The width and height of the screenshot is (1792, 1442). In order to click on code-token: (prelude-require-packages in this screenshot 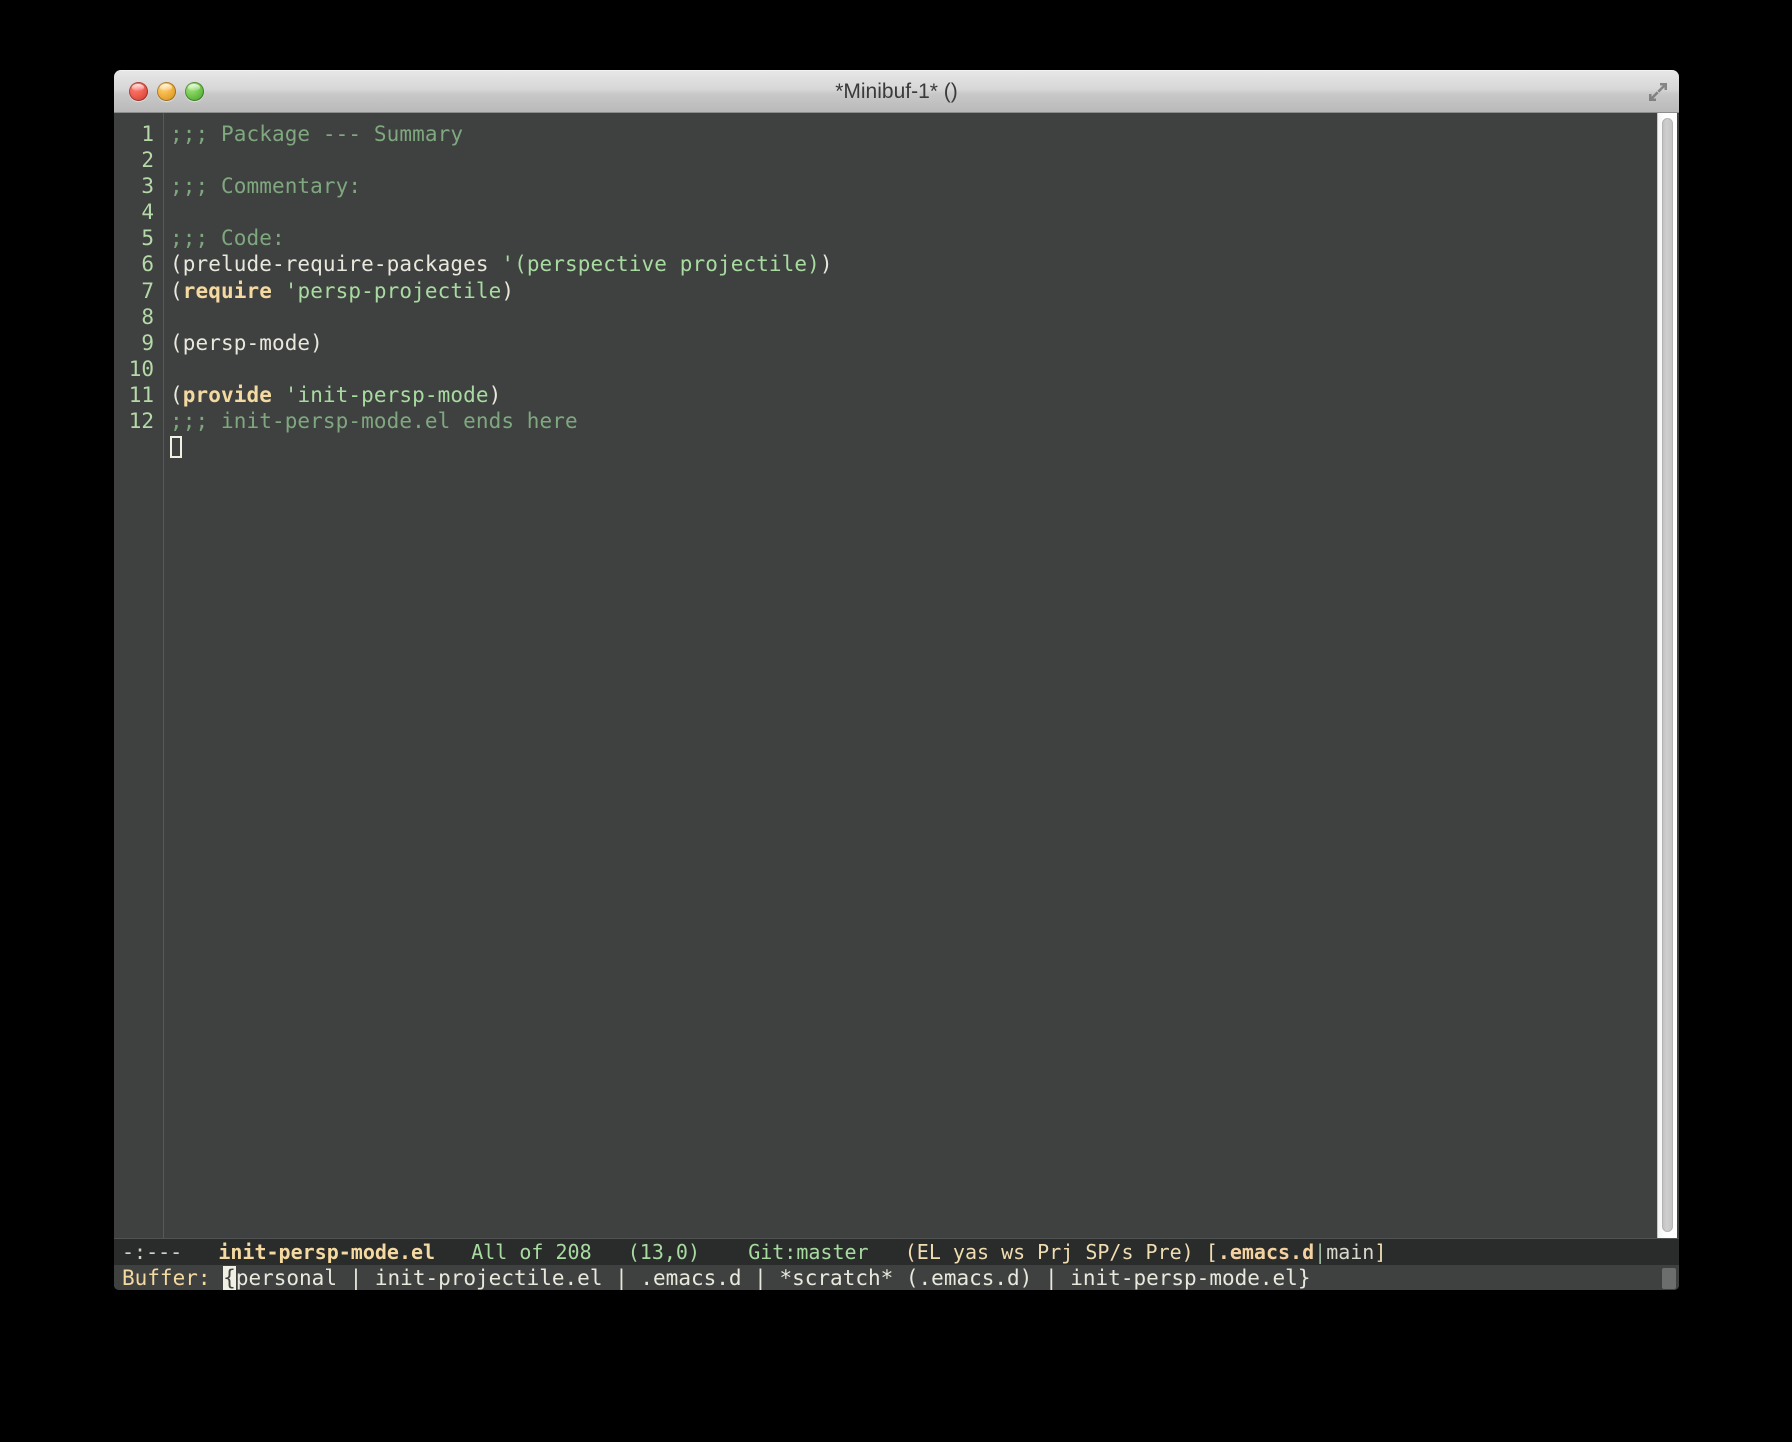, I will do `click(336, 264)`.